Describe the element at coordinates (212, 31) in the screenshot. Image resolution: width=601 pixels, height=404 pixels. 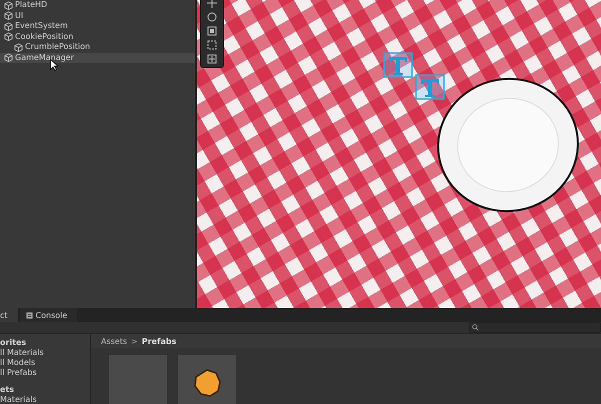
I see `scale-tool-icon` at that location.